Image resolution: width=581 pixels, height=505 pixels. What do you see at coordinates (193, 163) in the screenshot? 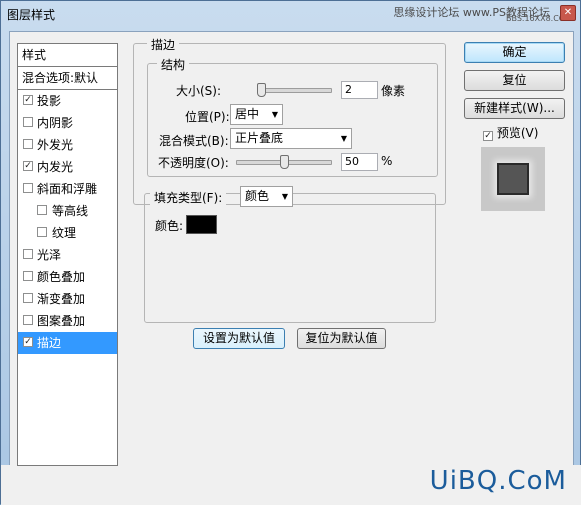
I see `opacity-label: 不透明度(O):` at bounding box center [193, 163].